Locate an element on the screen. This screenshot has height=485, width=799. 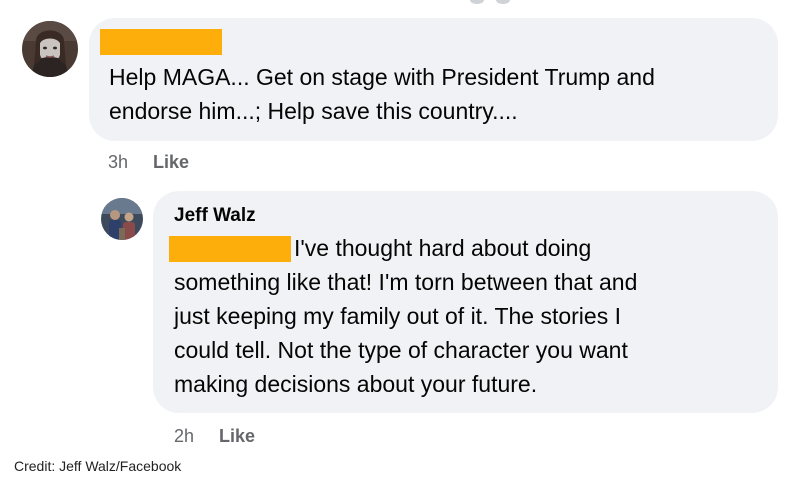
reply-timestamp: 2h is located at coordinates (184, 436).